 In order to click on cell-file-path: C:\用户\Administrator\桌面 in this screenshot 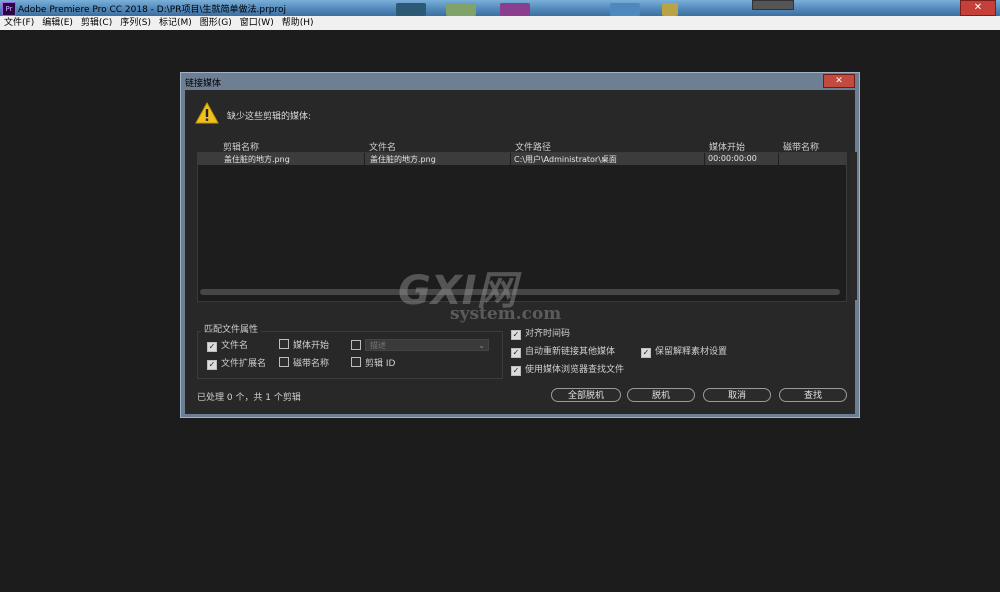, I will do `click(565, 159)`.